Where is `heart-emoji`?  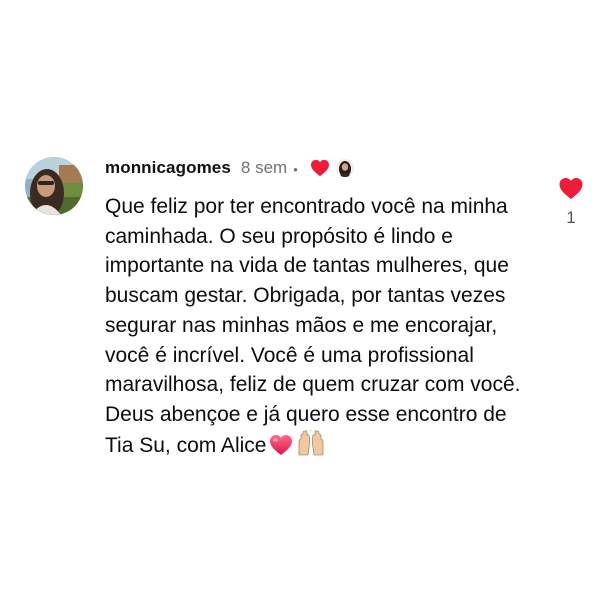
heart-emoji is located at coordinates (281, 449).